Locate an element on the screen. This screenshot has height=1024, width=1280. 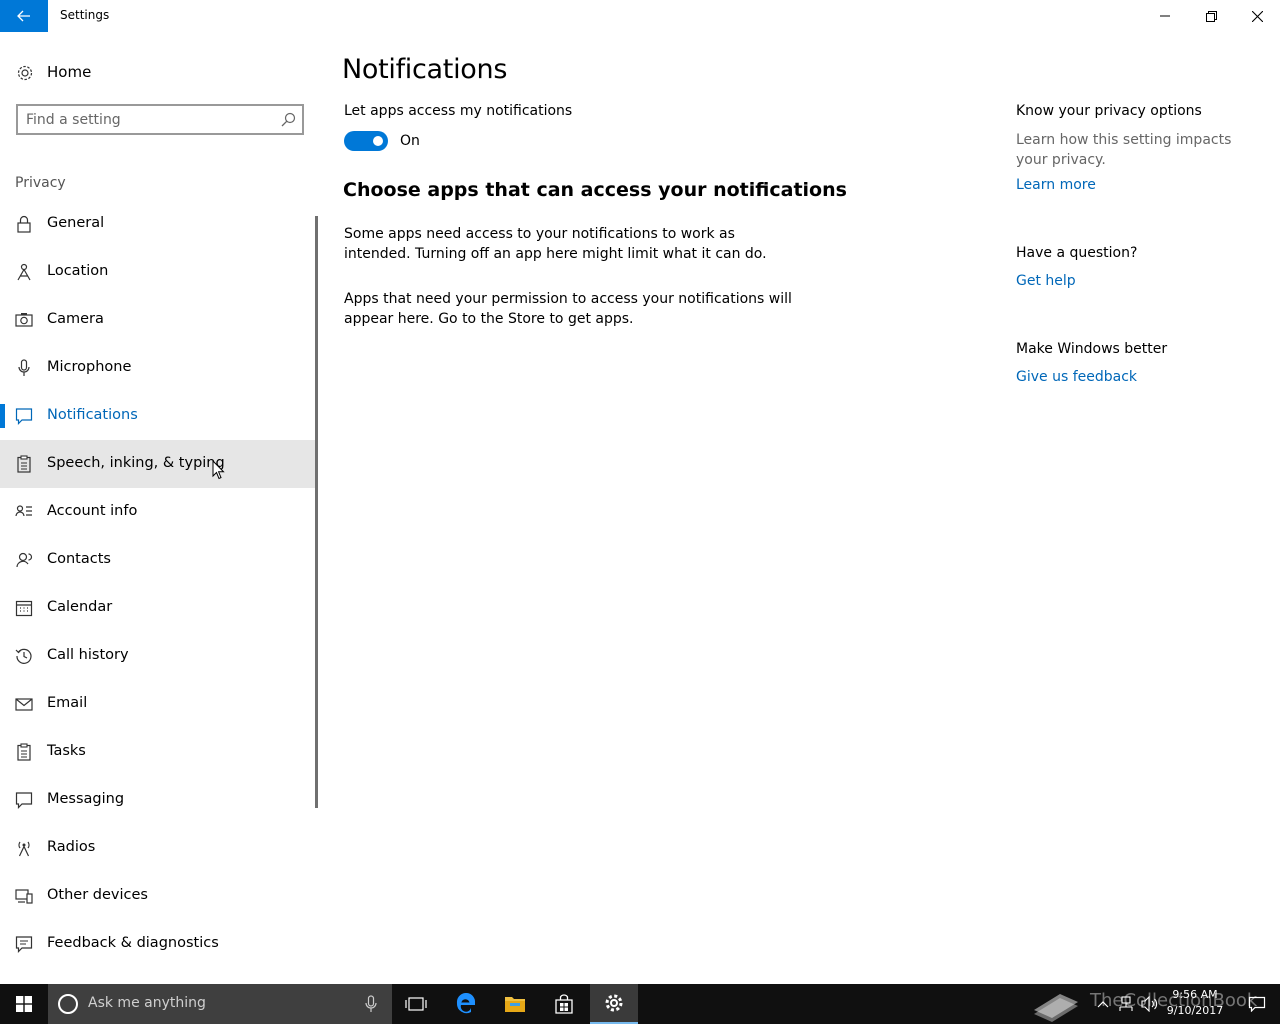
toggle-knob is located at coordinates (378, 141).